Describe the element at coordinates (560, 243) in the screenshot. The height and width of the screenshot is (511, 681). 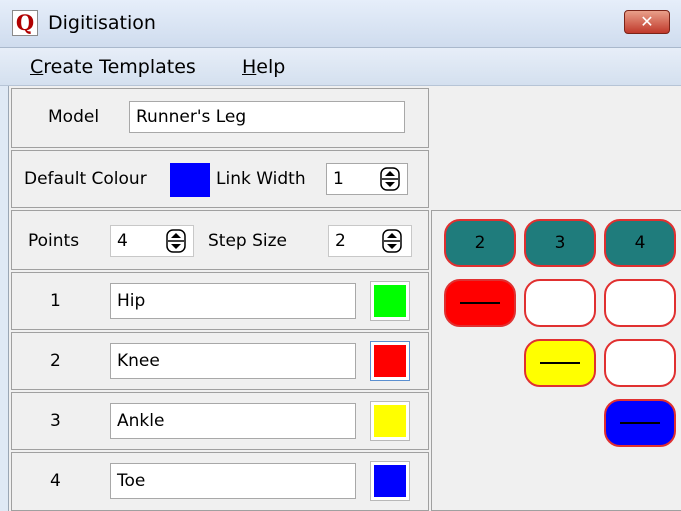
I see `matrix-header: 3` at that location.